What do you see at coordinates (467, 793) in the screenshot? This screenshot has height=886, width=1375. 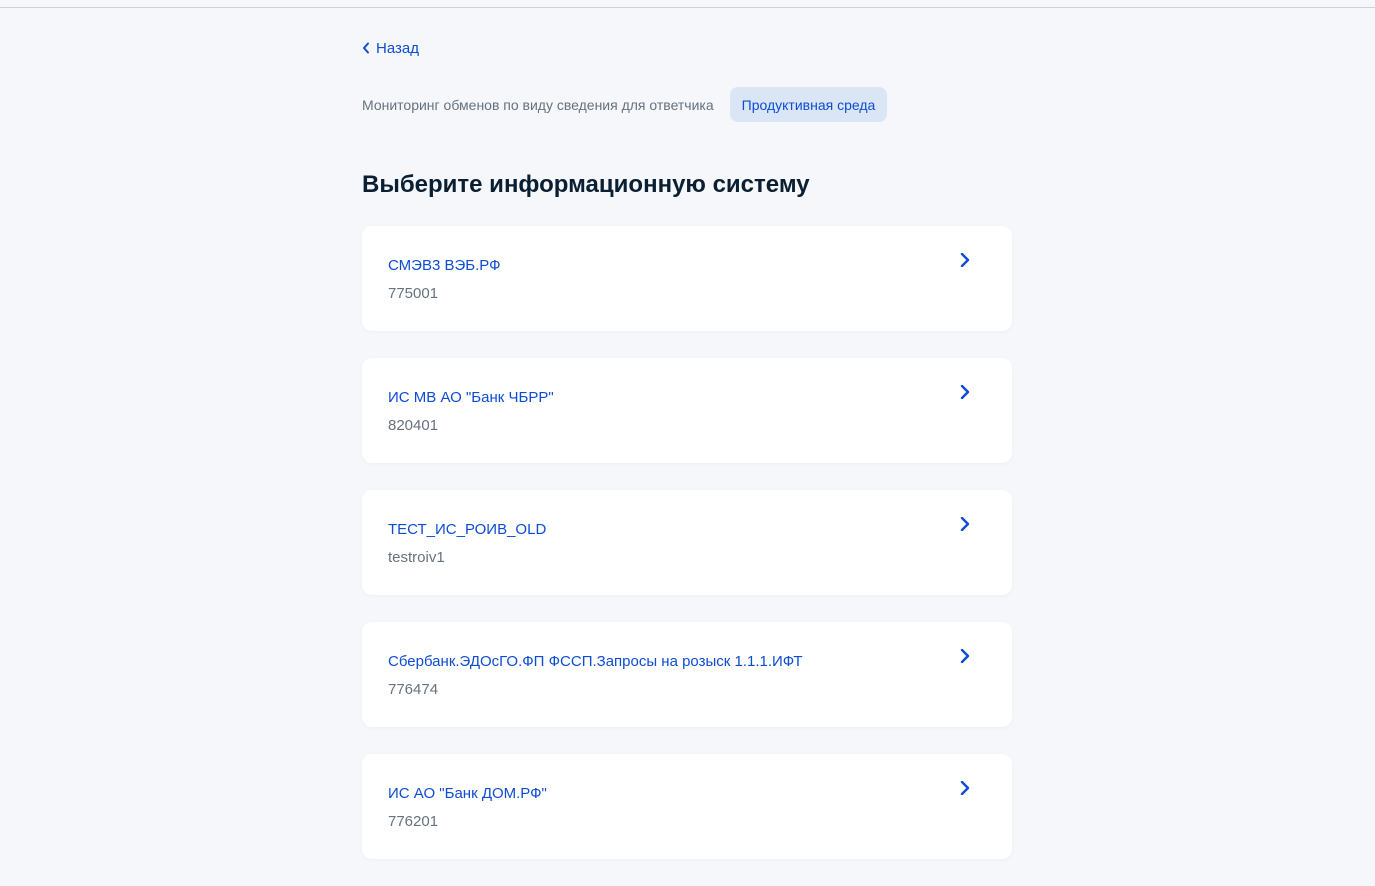 I see `system-name: ИС АО "Банк ДОМ.РФ"` at bounding box center [467, 793].